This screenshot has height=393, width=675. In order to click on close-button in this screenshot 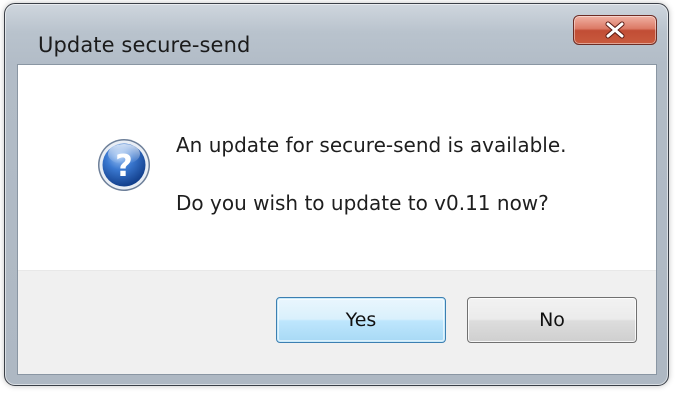, I will do `click(615, 30)`.